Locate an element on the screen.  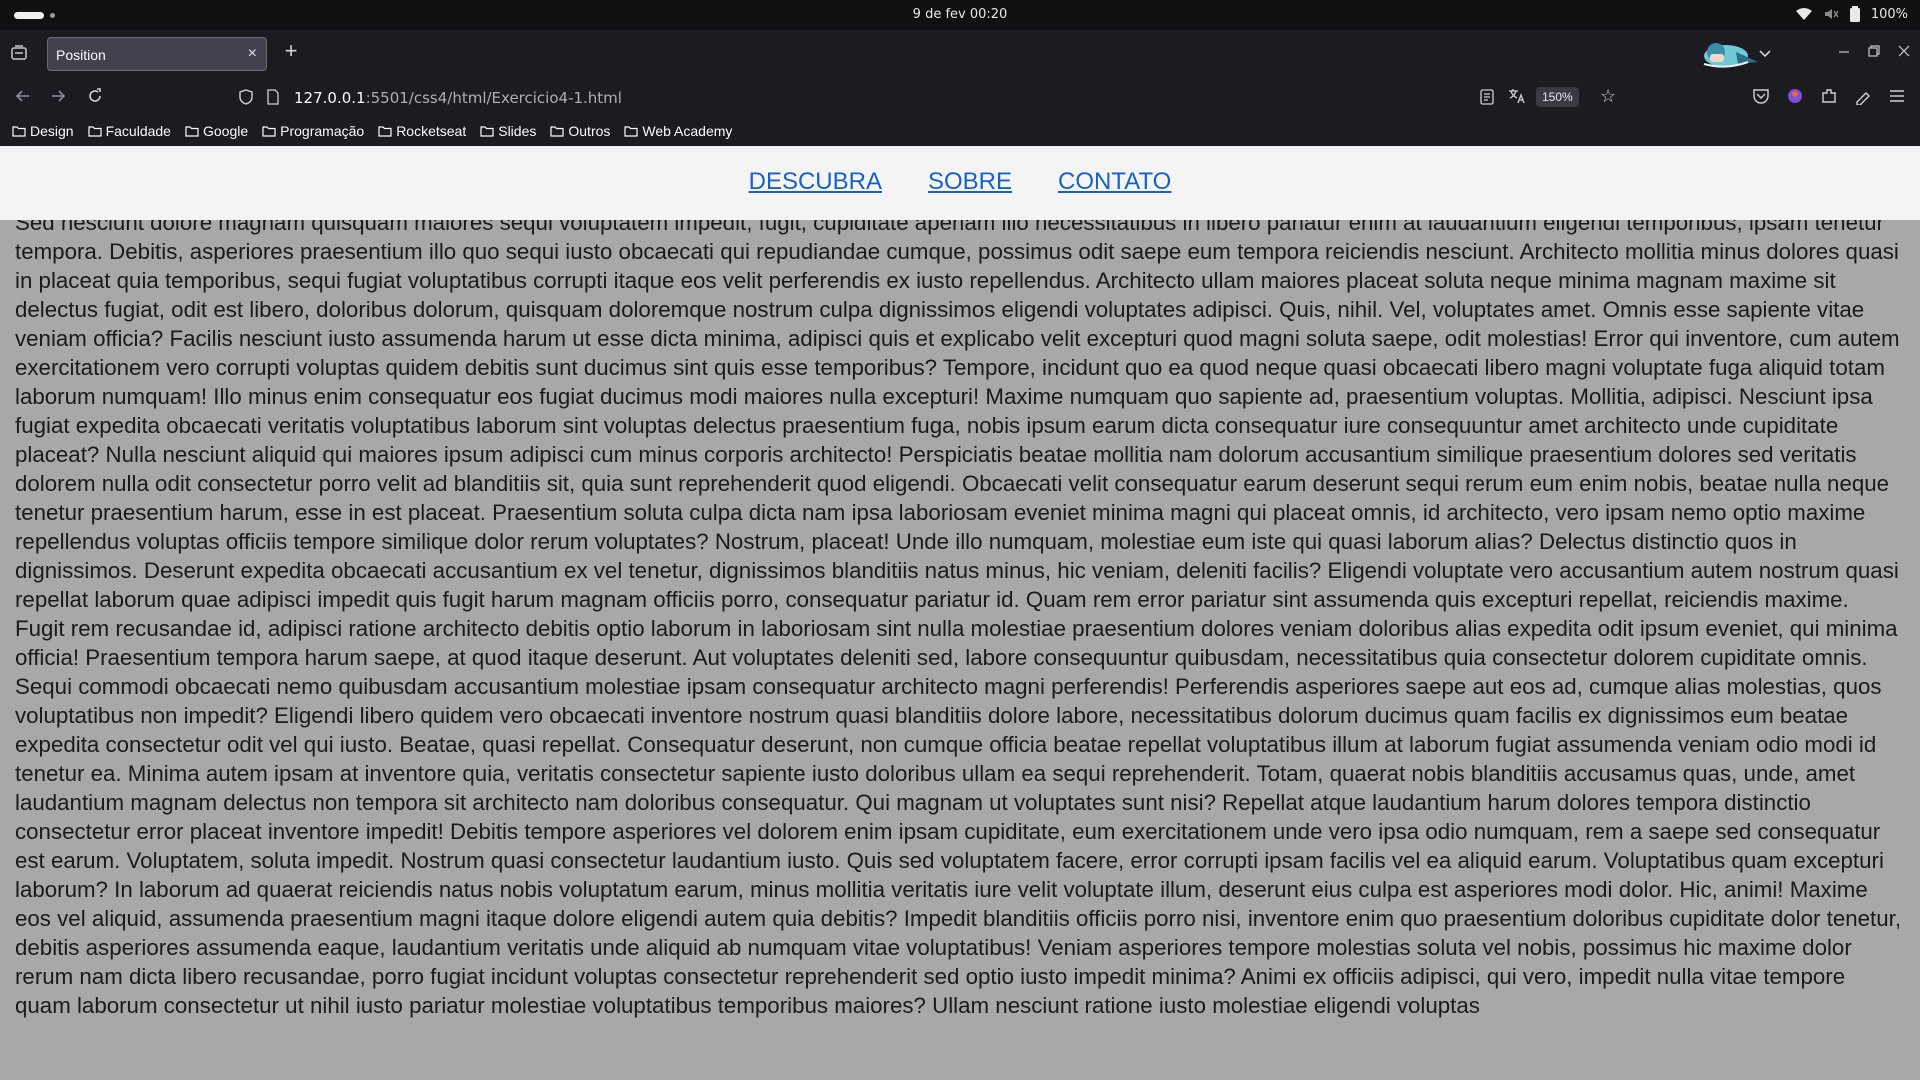
nav-link-descubra: DESCUBRA is located at coordinates (815, 182).